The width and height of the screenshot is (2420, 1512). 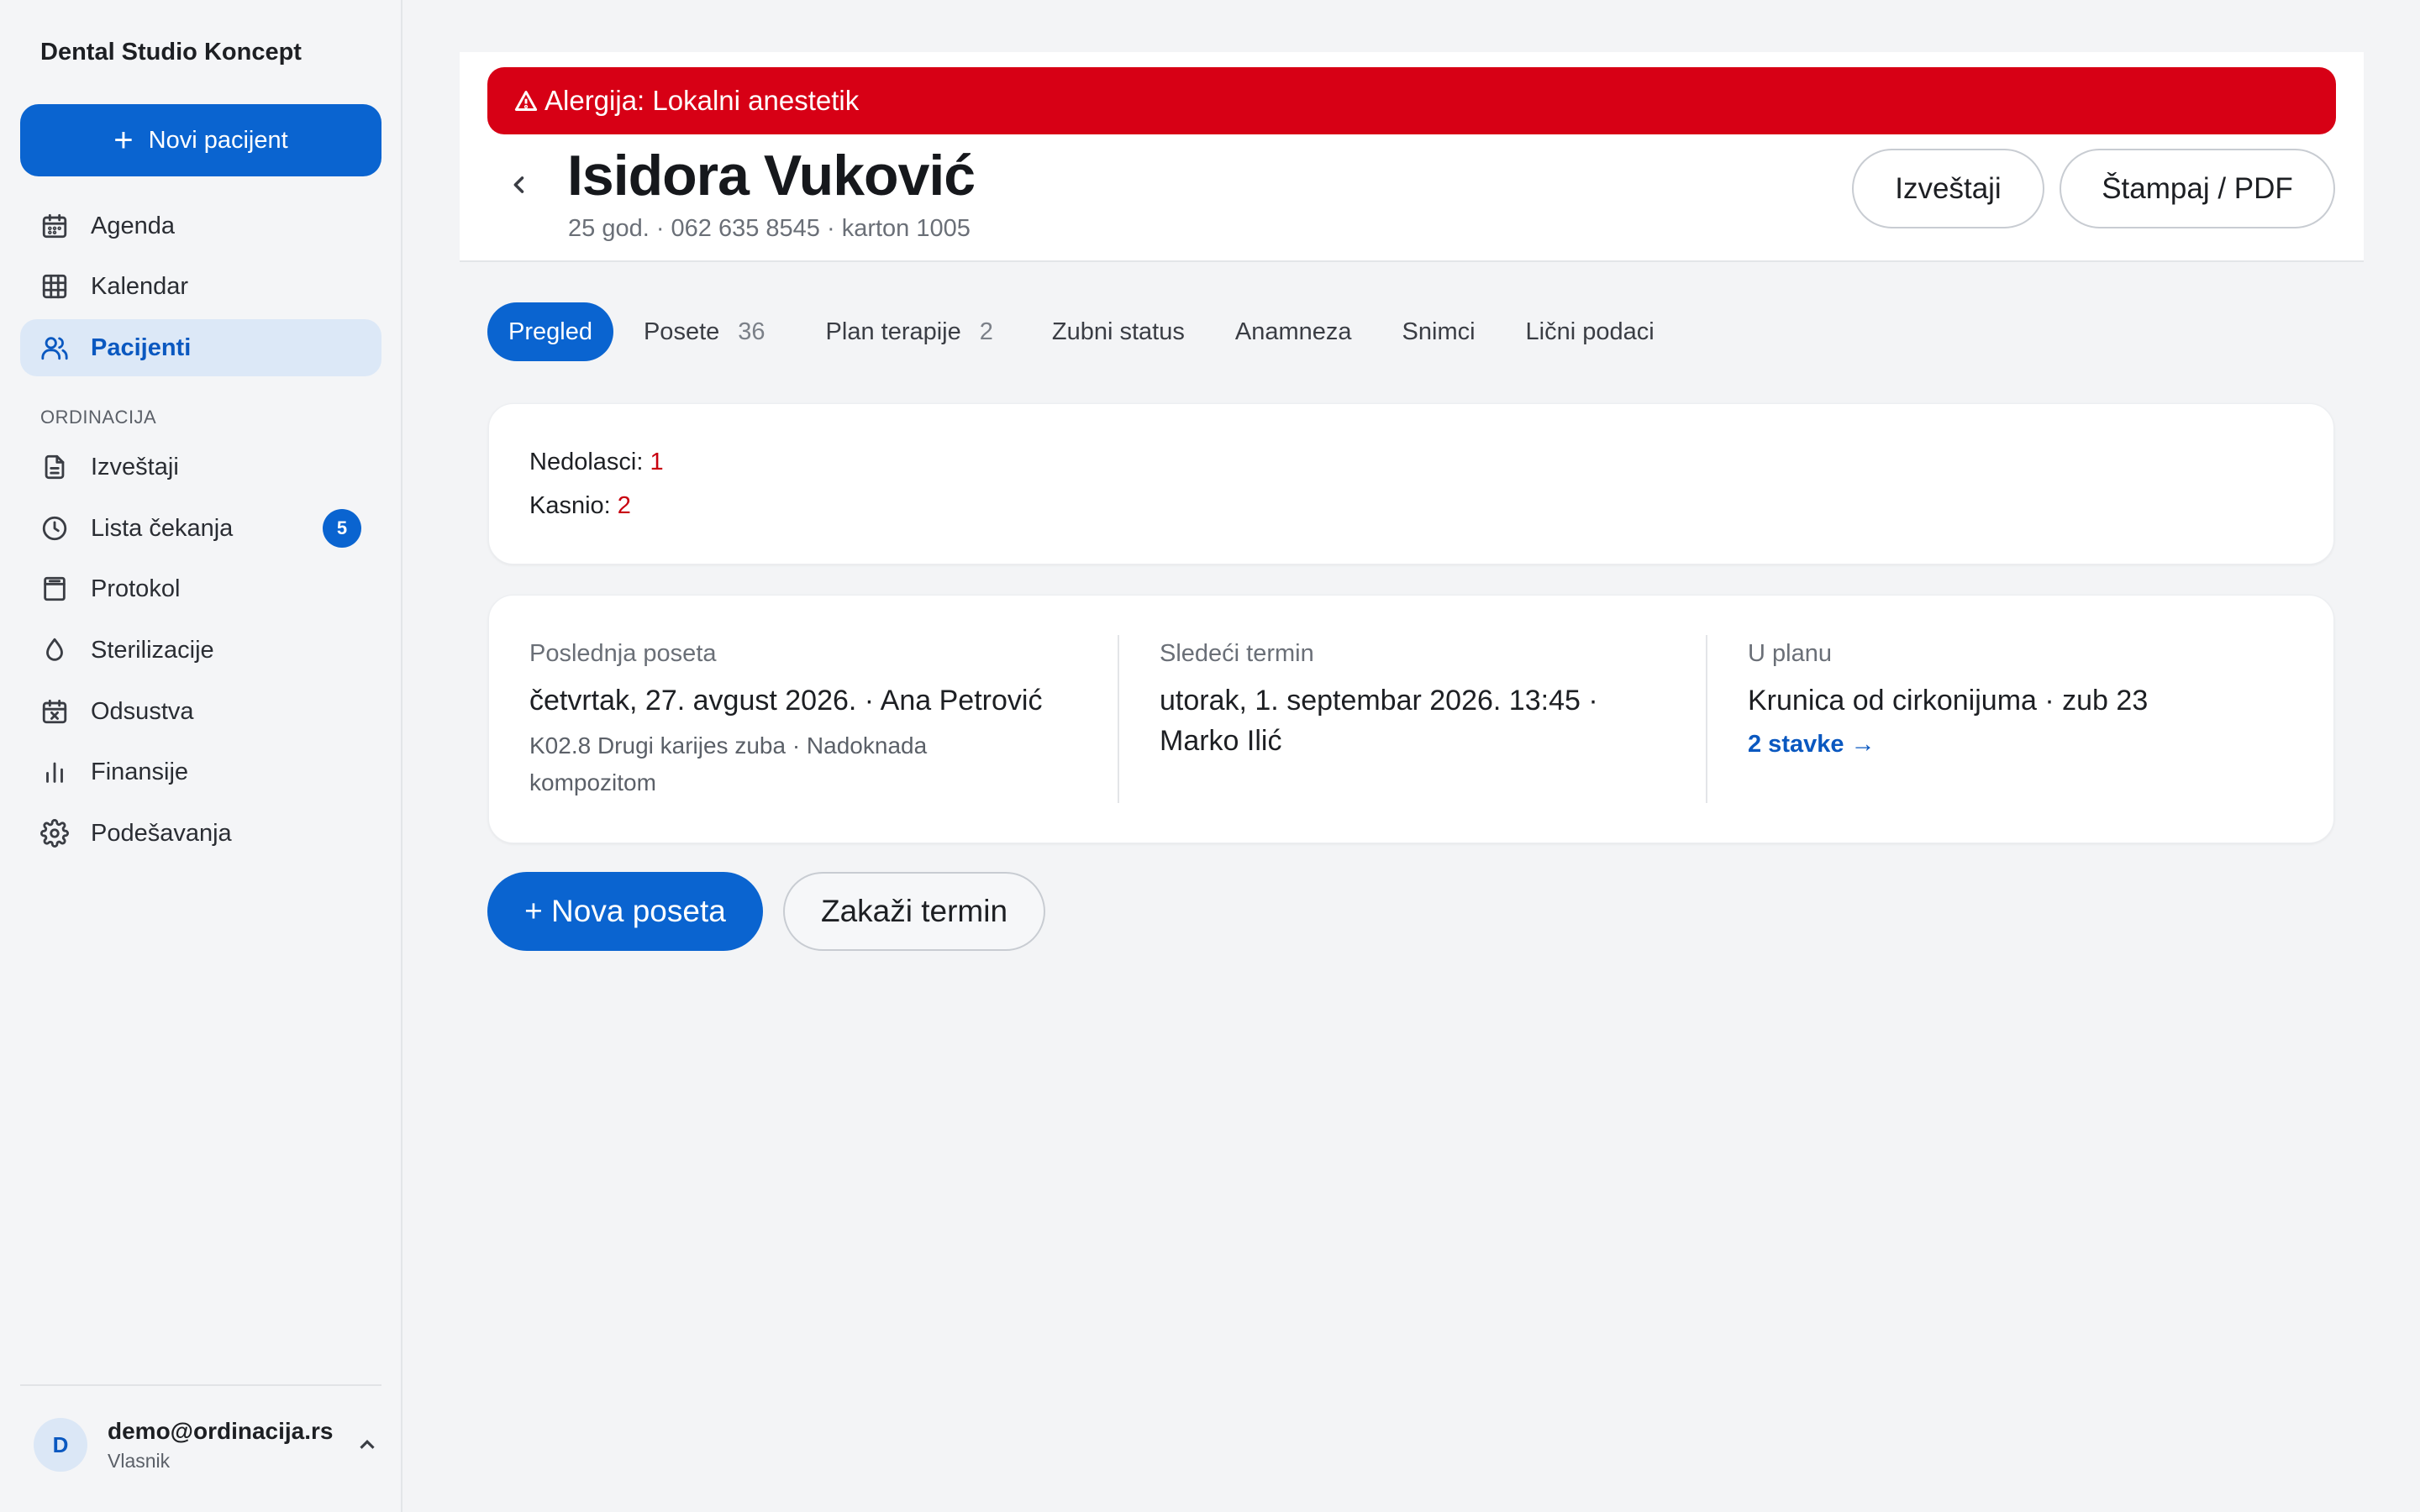 I want to click on plan-details: Krunica od cirkonijuma · zub 23, so click(x=1948, y=701).